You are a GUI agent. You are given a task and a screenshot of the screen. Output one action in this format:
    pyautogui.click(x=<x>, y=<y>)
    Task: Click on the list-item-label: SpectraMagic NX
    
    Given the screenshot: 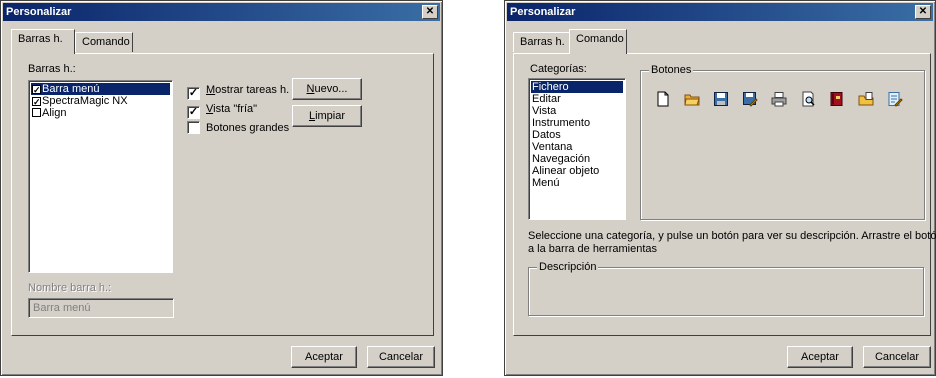 What is the action you would take?
    pyautogui.click(x=85, y=101)
    